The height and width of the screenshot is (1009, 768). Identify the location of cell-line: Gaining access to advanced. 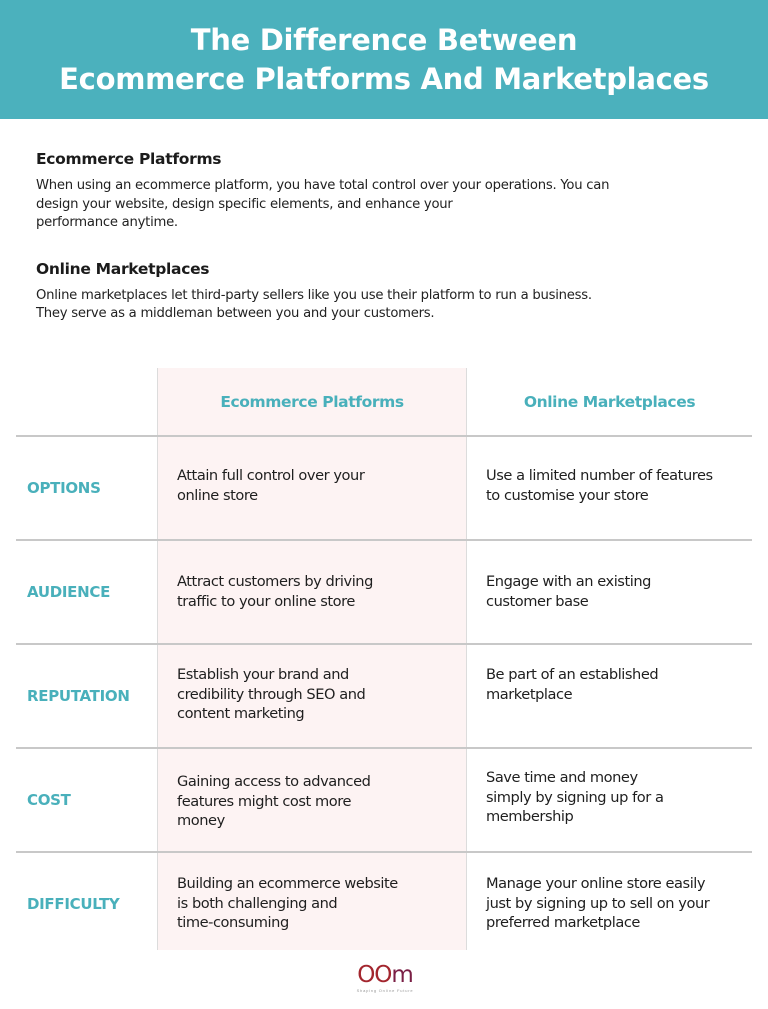
(274, 781).